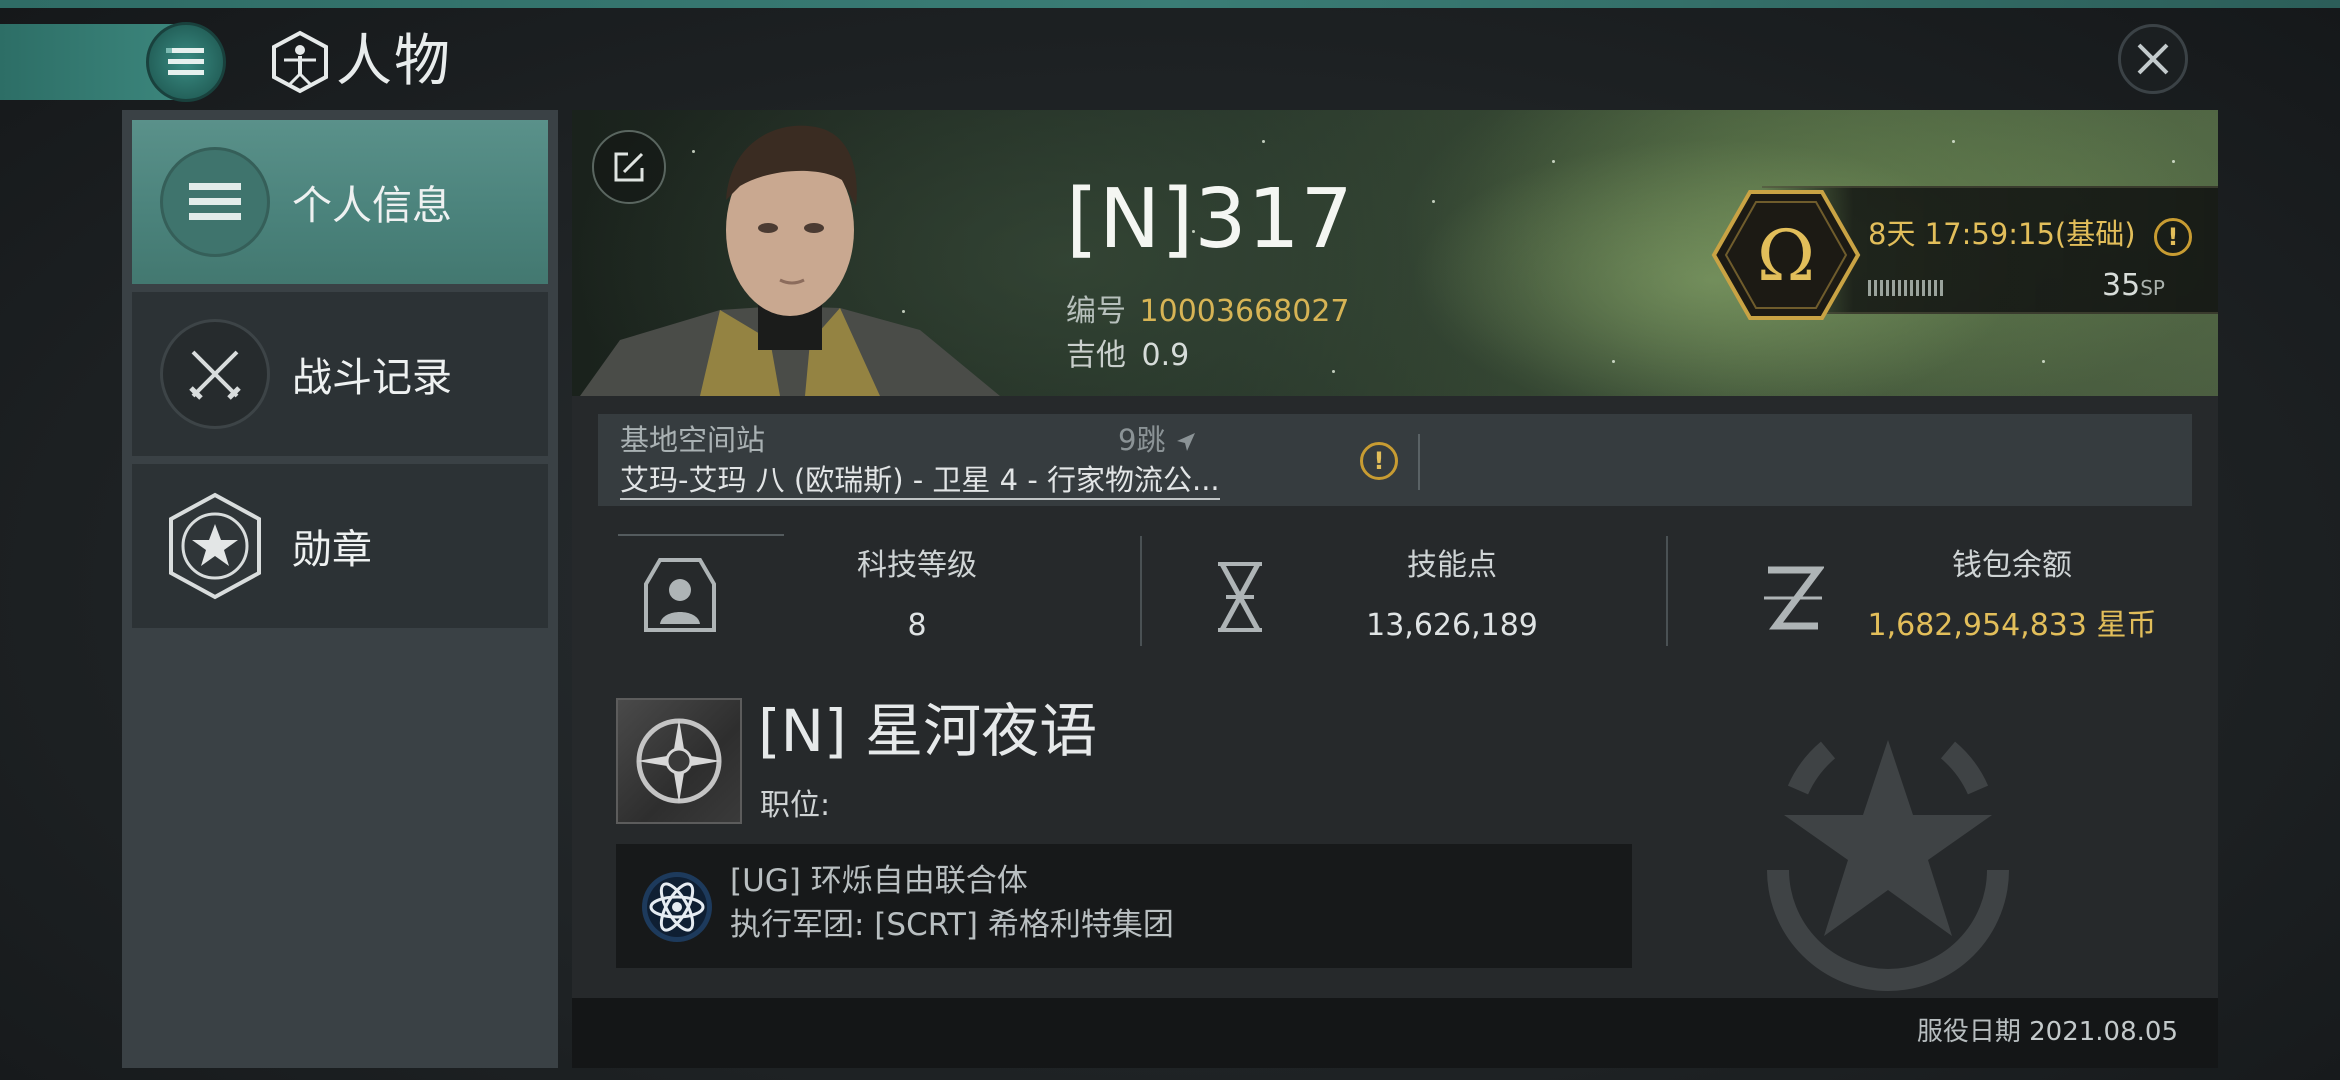 The height and width of the screenshot is (1080, 2340). What do you see at coordinates (1452, 625) in the screenshot?
I see `skill-points-value: 13,626,189` at bounding box center [1452, 625].